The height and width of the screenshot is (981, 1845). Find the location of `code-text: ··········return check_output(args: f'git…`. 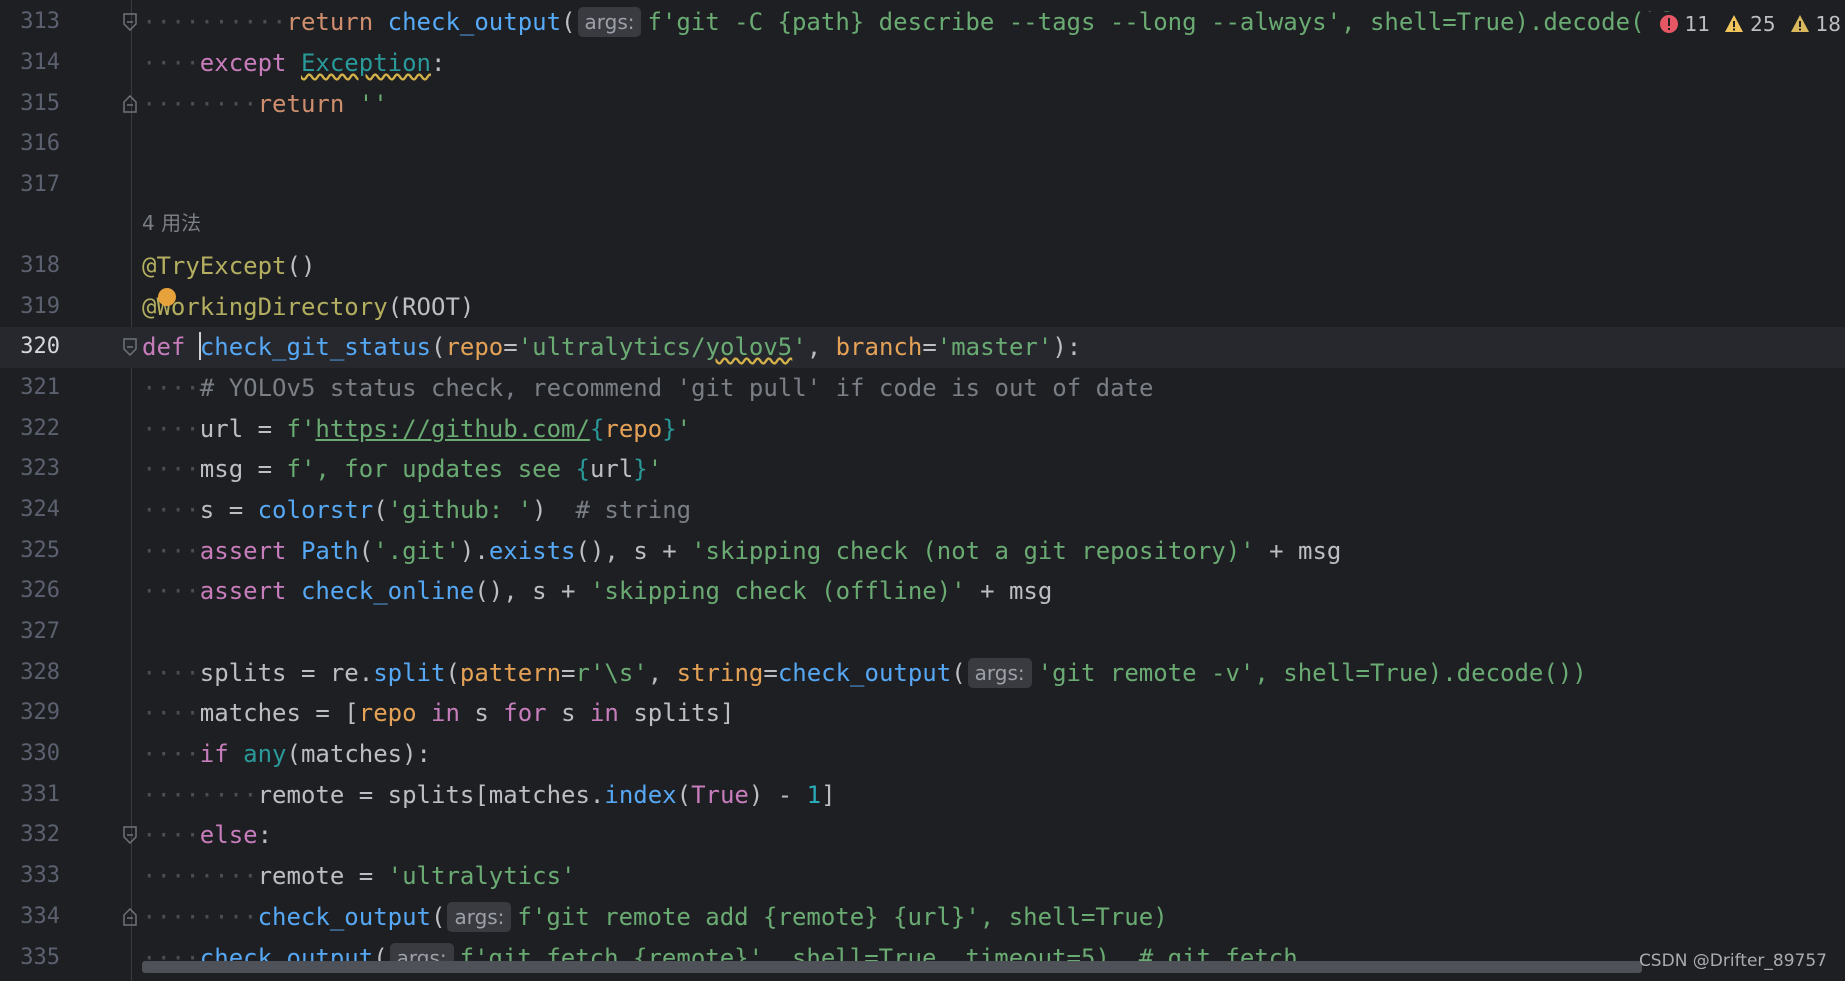

code-text: ··········return check_output(args: f'git… is located at coordinates (929, 22).